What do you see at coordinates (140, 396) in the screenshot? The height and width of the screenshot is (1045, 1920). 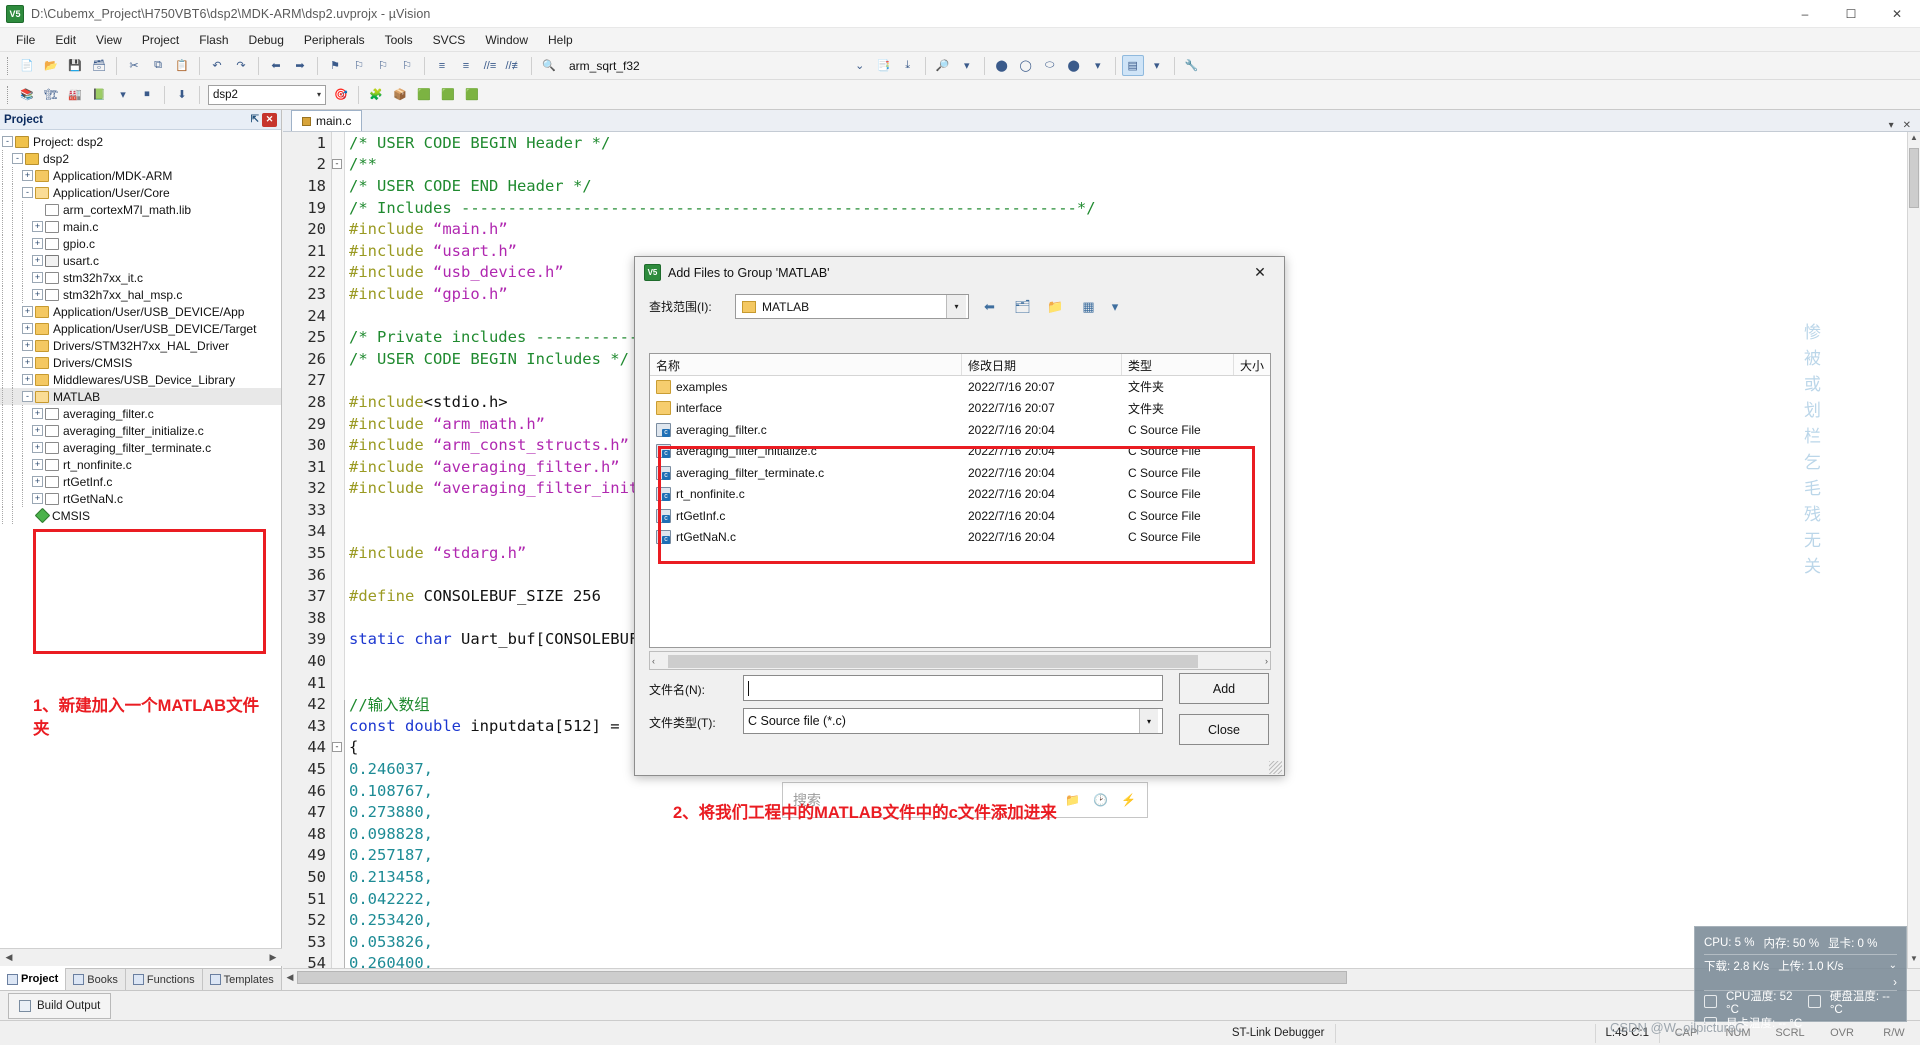 I see `tree-item-matlab: - MATLAB` at bounding box center [140, 396].